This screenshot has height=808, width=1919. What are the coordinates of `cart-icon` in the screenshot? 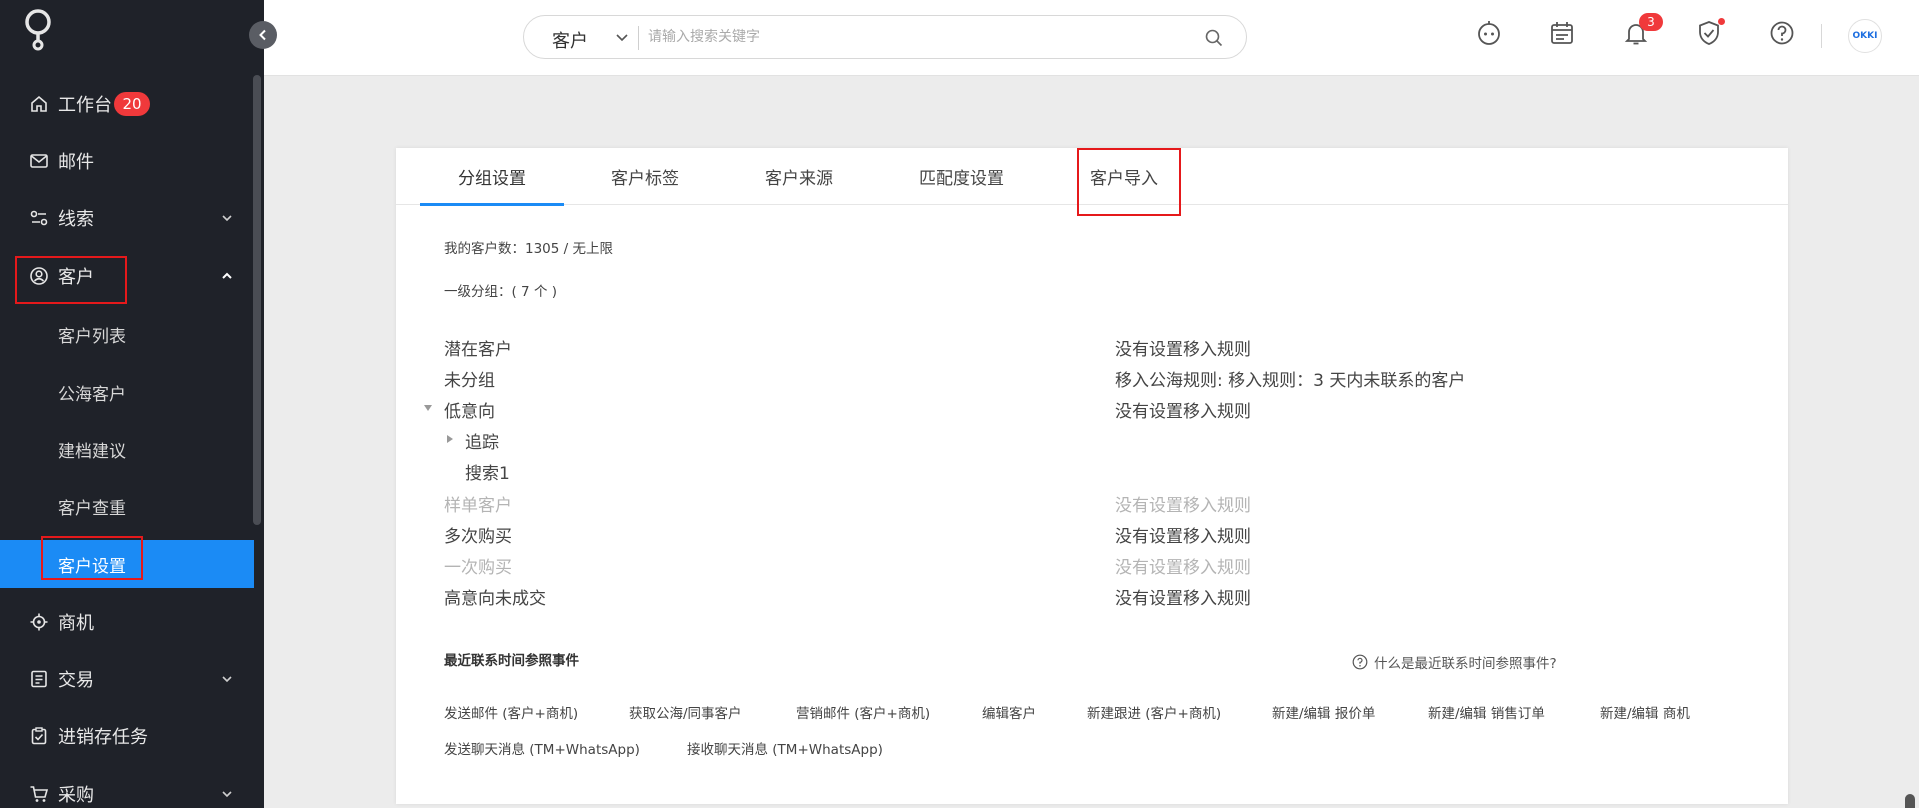 It's located at (39, 794).